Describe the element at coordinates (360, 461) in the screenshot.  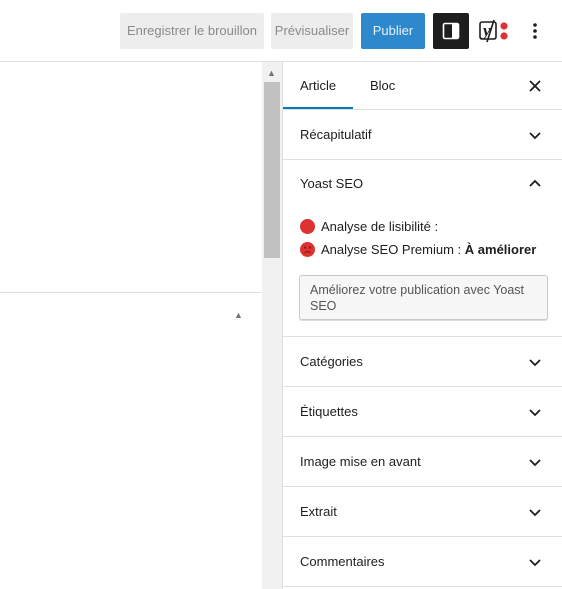
I see `panel-title: Image mise en avant` at that location.